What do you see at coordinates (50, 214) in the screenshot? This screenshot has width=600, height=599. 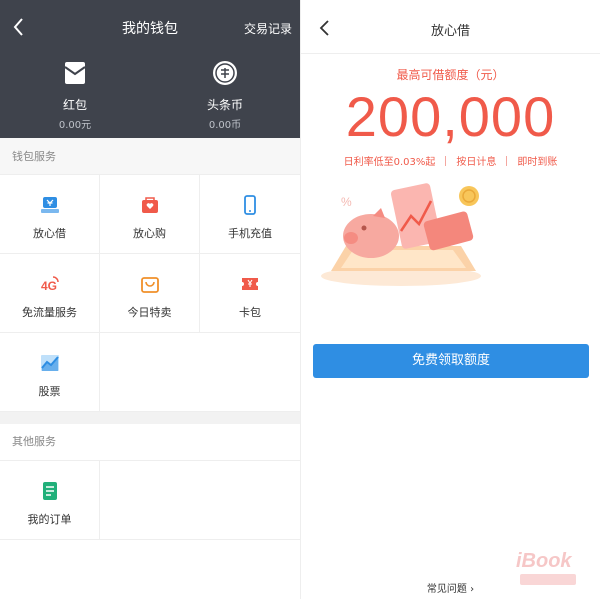 I see `service-loan: 放心借` at bounding box center [50, 214].